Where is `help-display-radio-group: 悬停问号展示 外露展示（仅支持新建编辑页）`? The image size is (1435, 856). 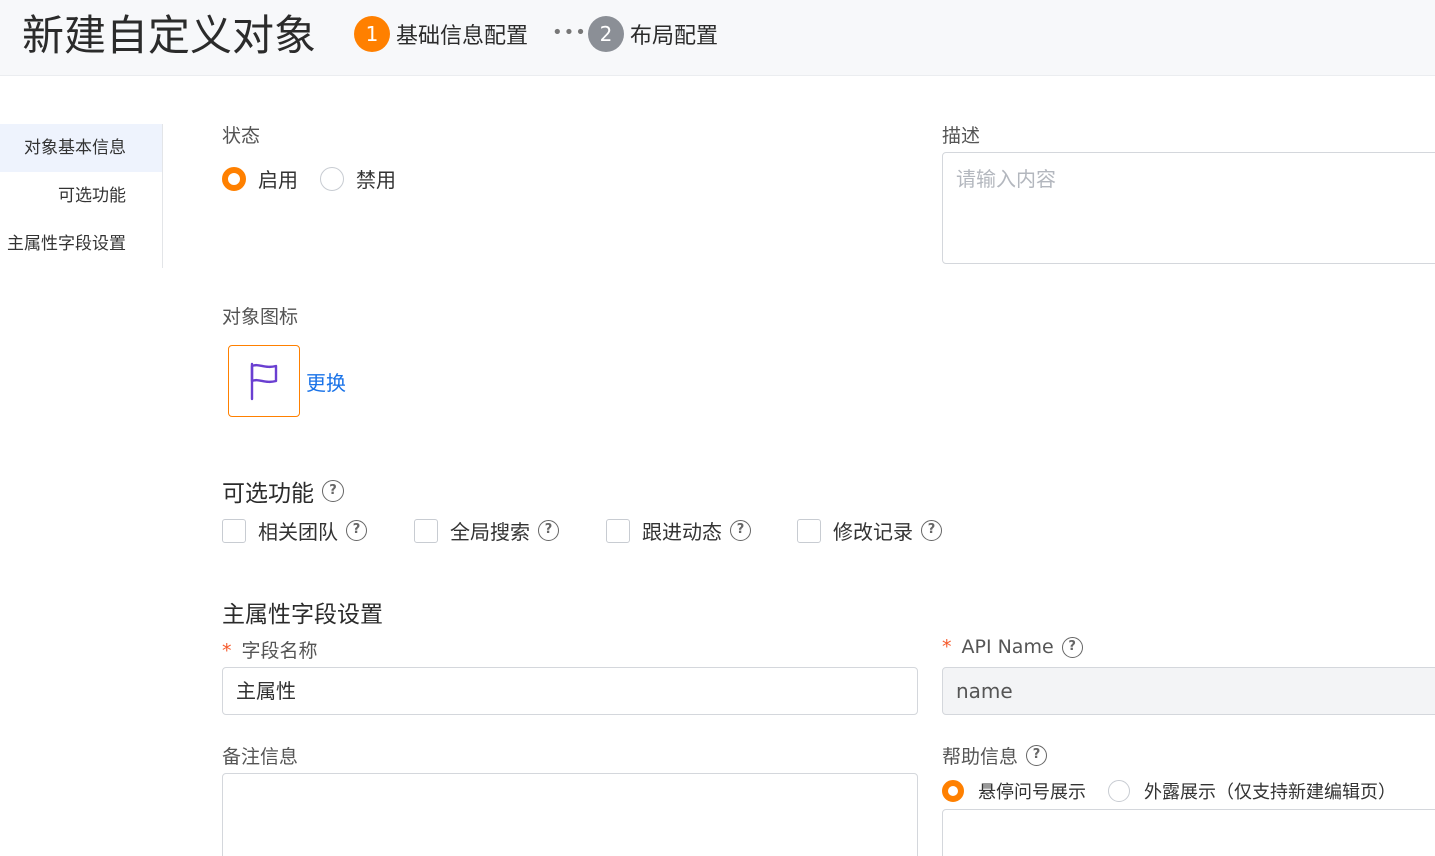
help-display-radio-group: 悬停问号展示 外露展示（仅支持新建编辑页） is located at coordinates (1180, 791).